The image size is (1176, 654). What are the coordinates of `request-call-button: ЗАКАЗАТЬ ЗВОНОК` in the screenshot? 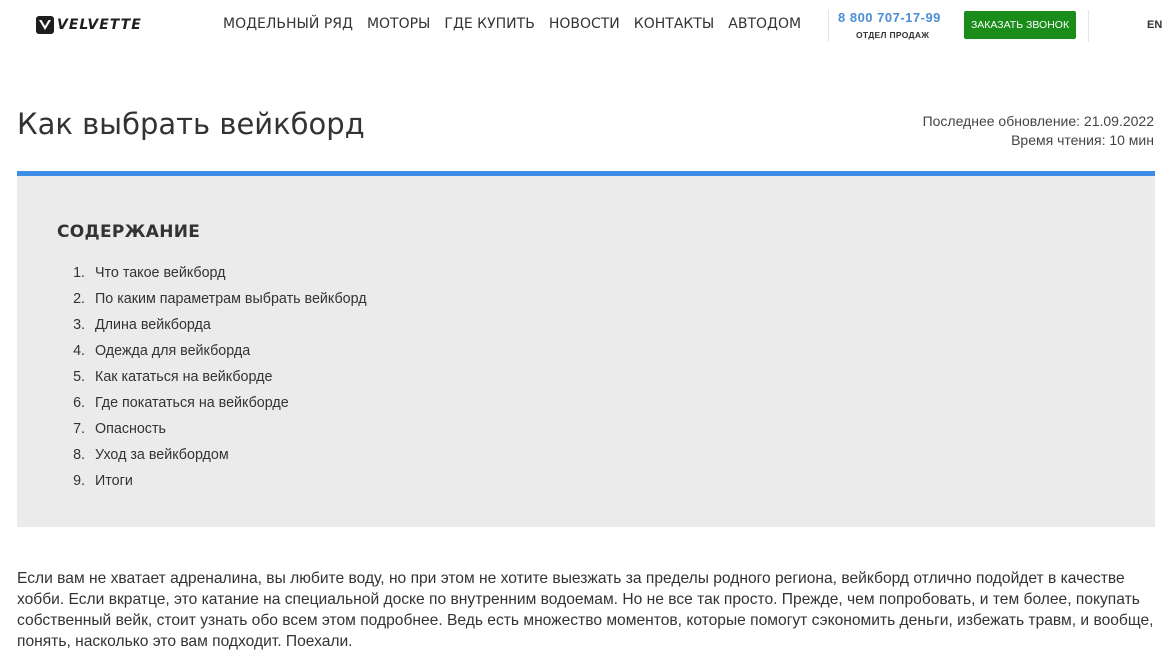 It's located at (1020, 25).